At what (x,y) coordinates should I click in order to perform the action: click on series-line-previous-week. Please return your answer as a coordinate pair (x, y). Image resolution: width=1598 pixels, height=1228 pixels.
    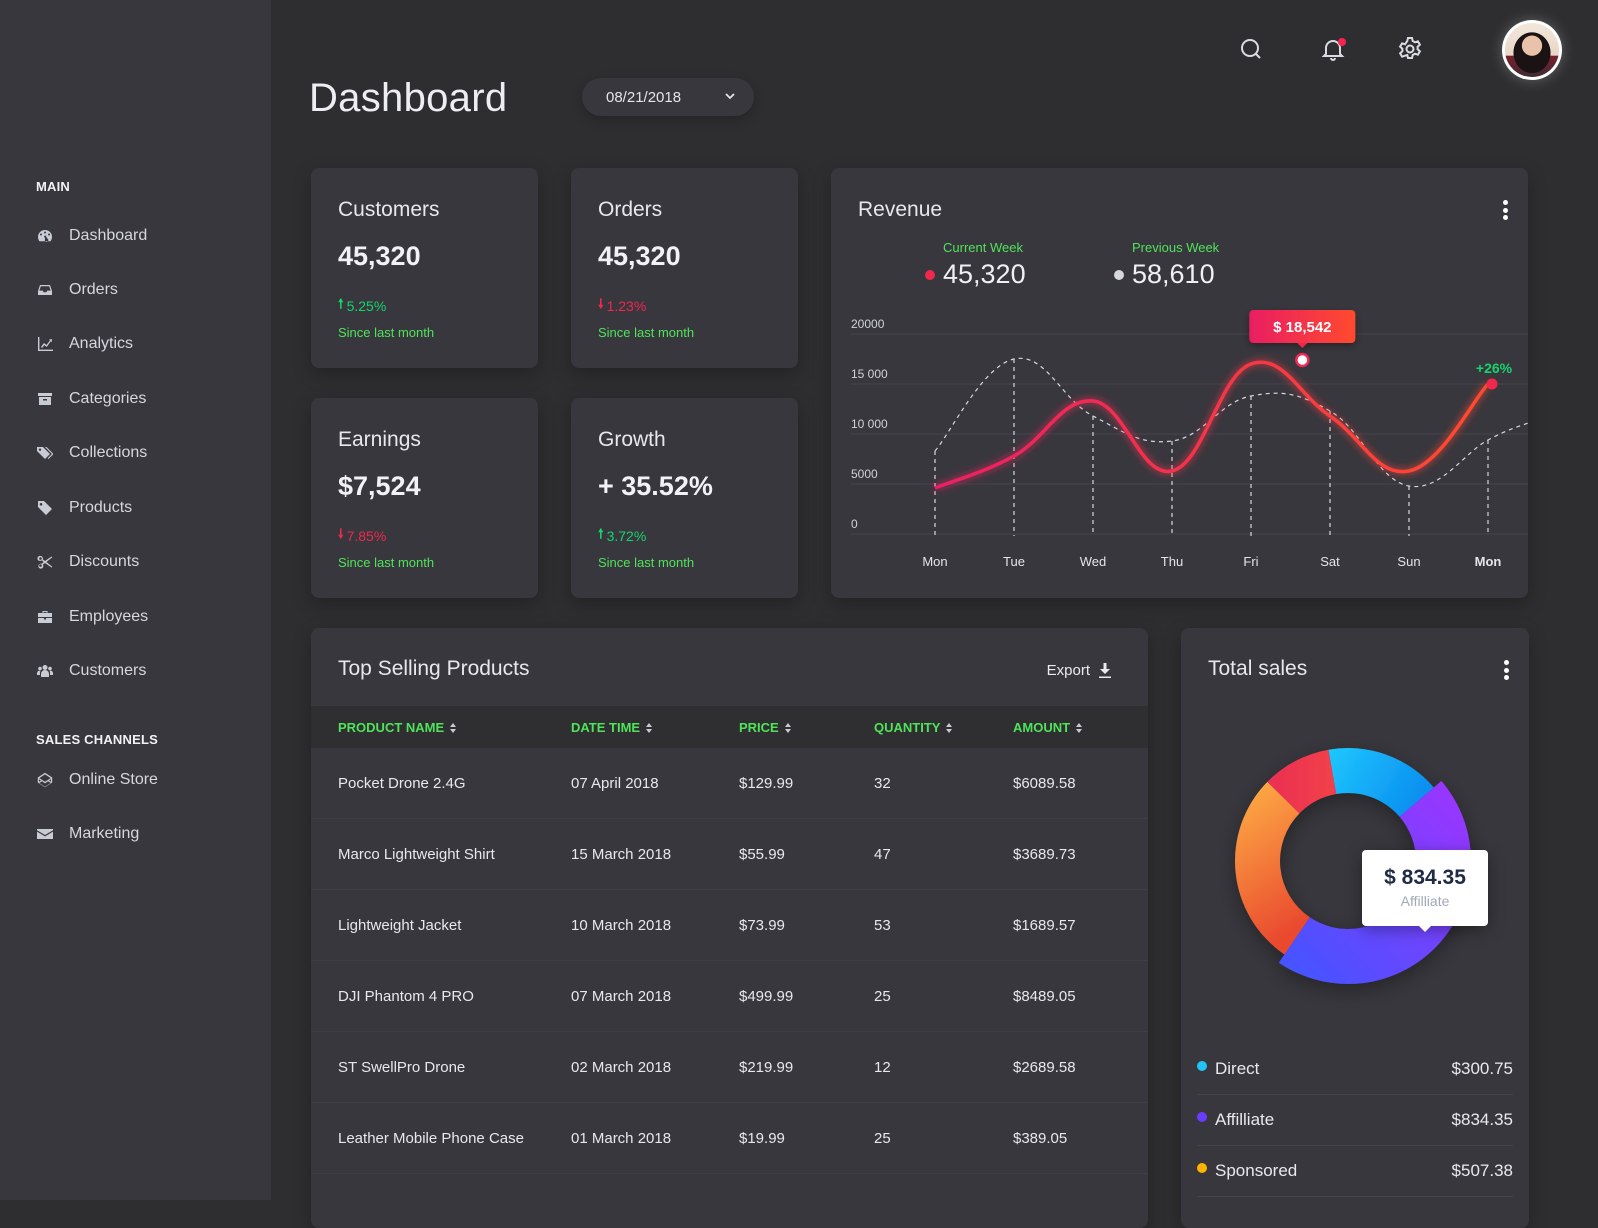
    Looking at the image, I should click on (1231, 422).